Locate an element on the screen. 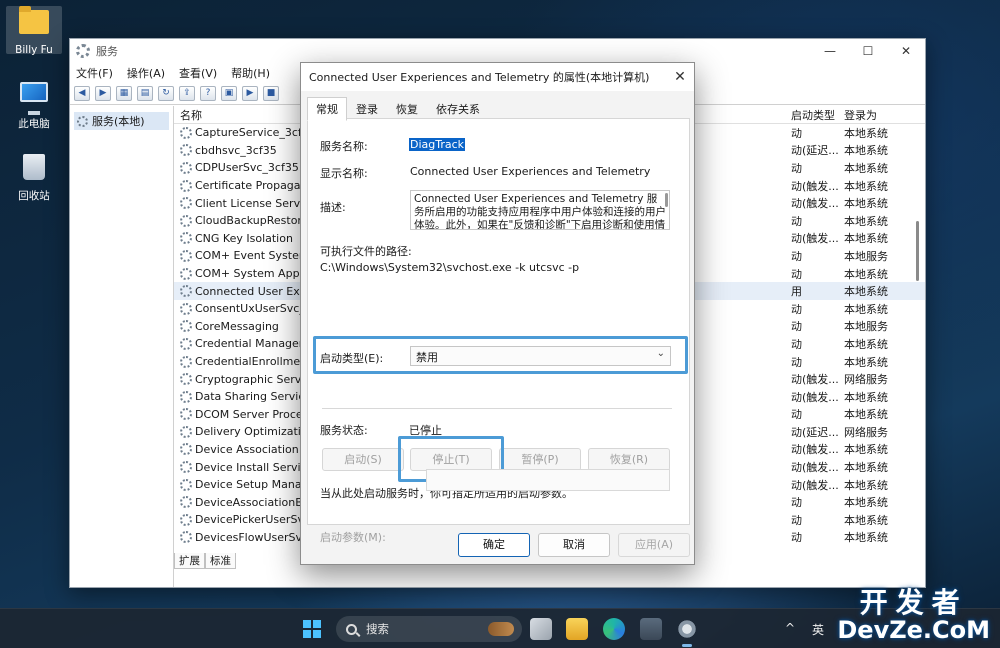 The image size is (1000, 648). watermark: 开发者 DevZe.CoM is located at coordinates (913, 615).